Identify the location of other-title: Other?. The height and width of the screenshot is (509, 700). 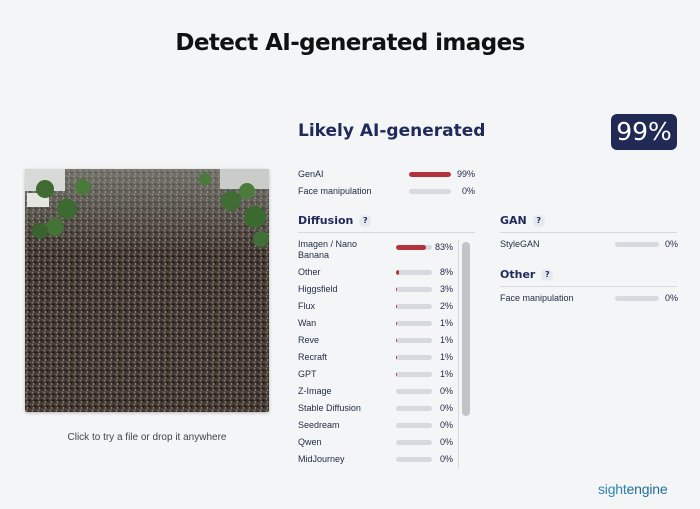
(527, 274).